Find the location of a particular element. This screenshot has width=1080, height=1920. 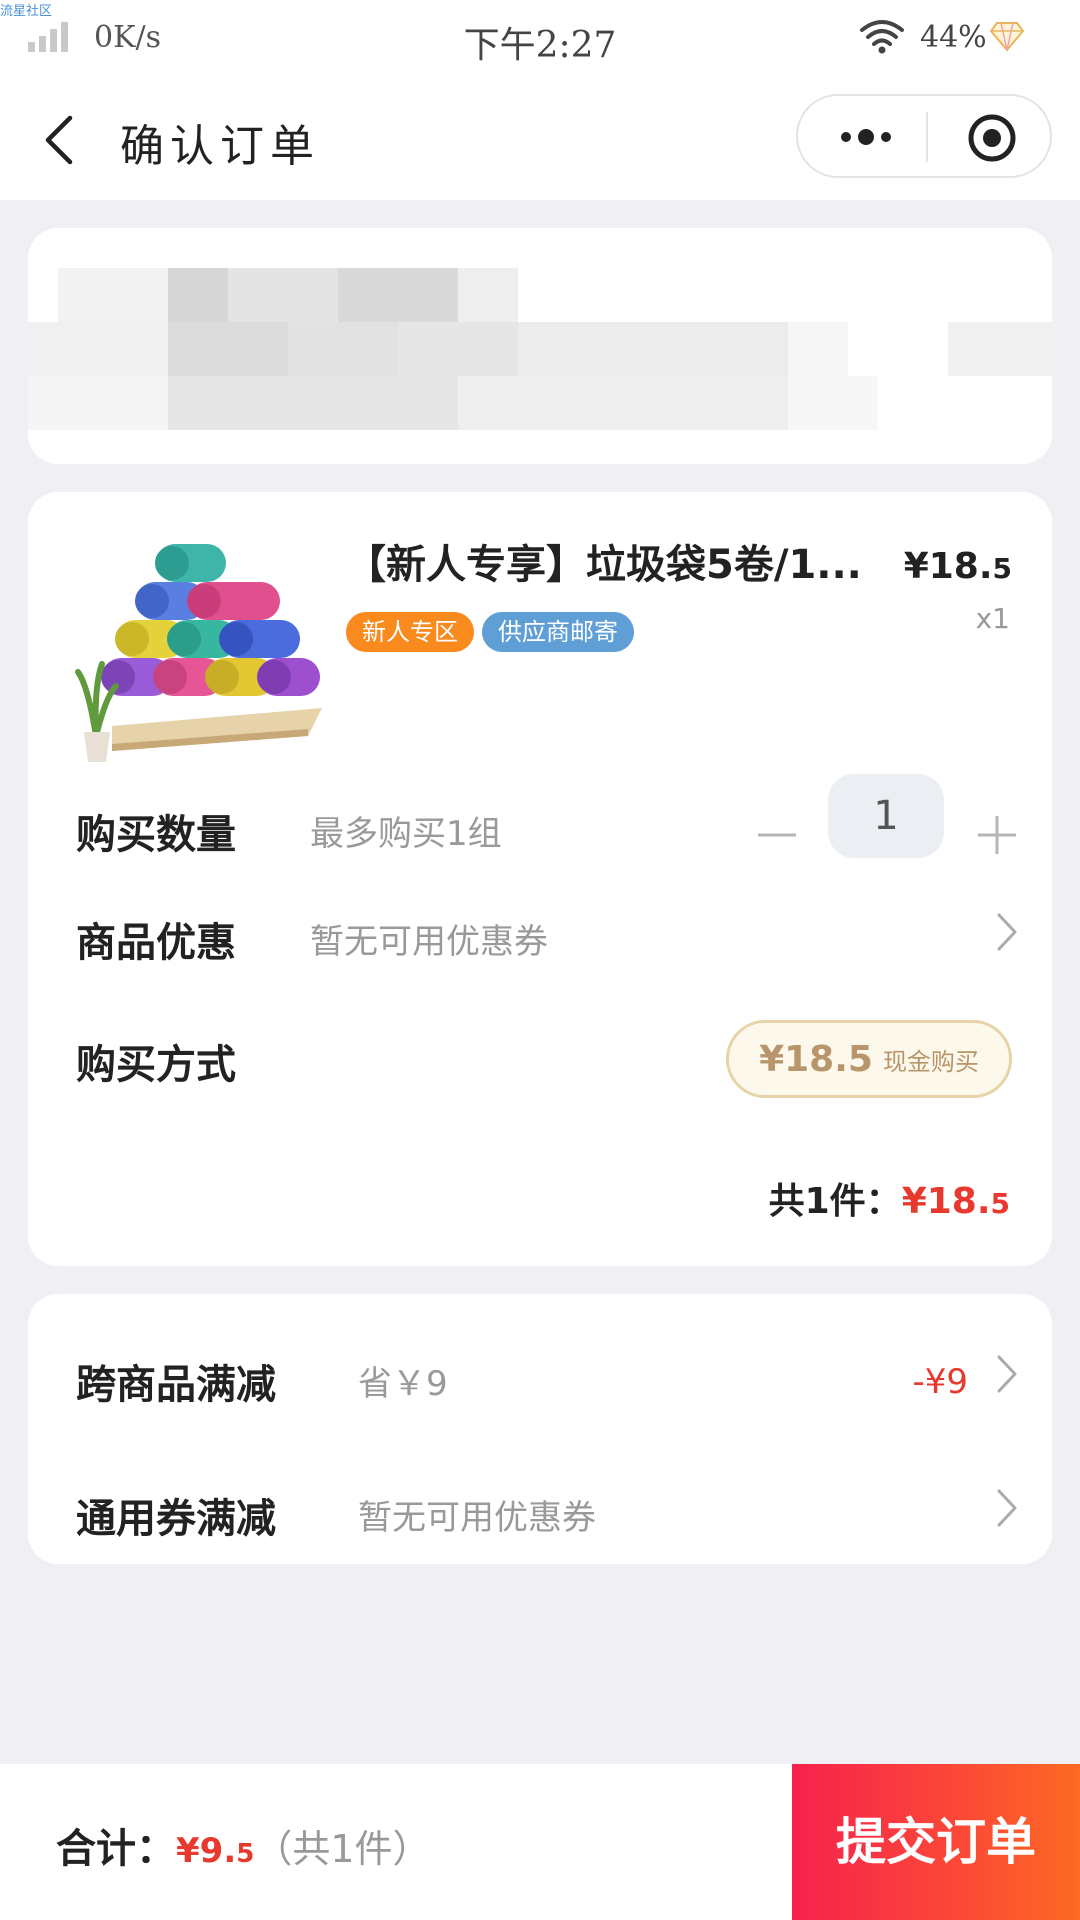

payment-method: 现金购买 is located at coordinates (930, 1061).